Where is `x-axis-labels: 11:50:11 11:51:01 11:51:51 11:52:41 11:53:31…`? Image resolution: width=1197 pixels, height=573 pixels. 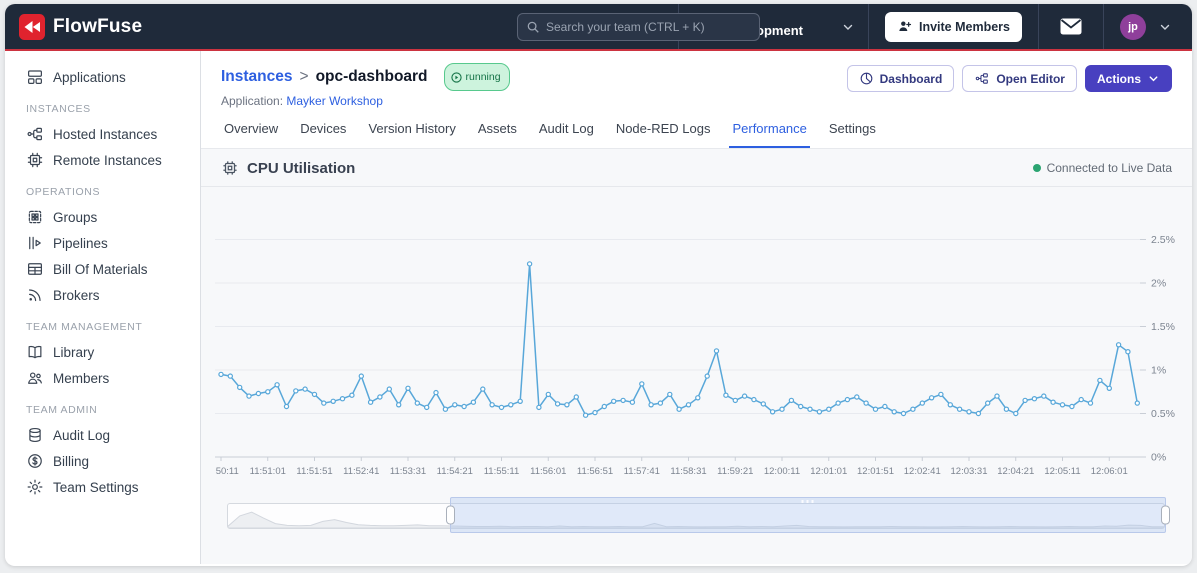 x-axis-labels: 11:50:11 11:51:01 11:51:51 11:52:41 11:53:31… is located at coordinates (671, 467).